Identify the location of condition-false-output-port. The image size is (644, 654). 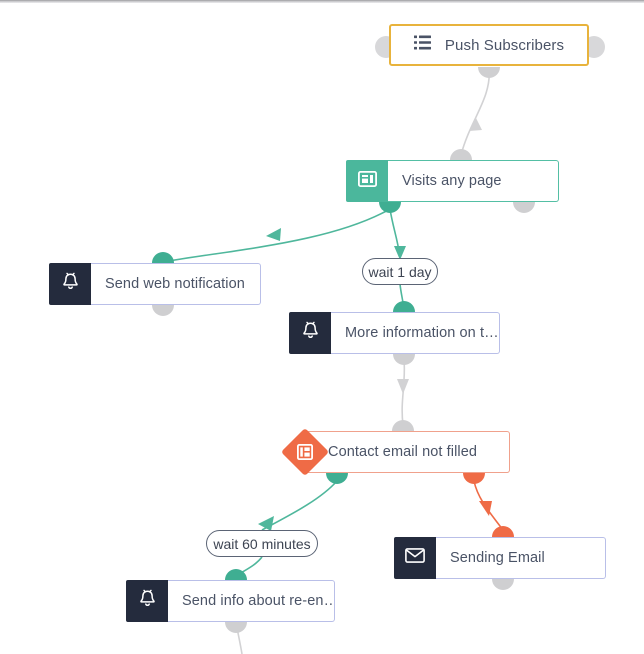
(474, 478).